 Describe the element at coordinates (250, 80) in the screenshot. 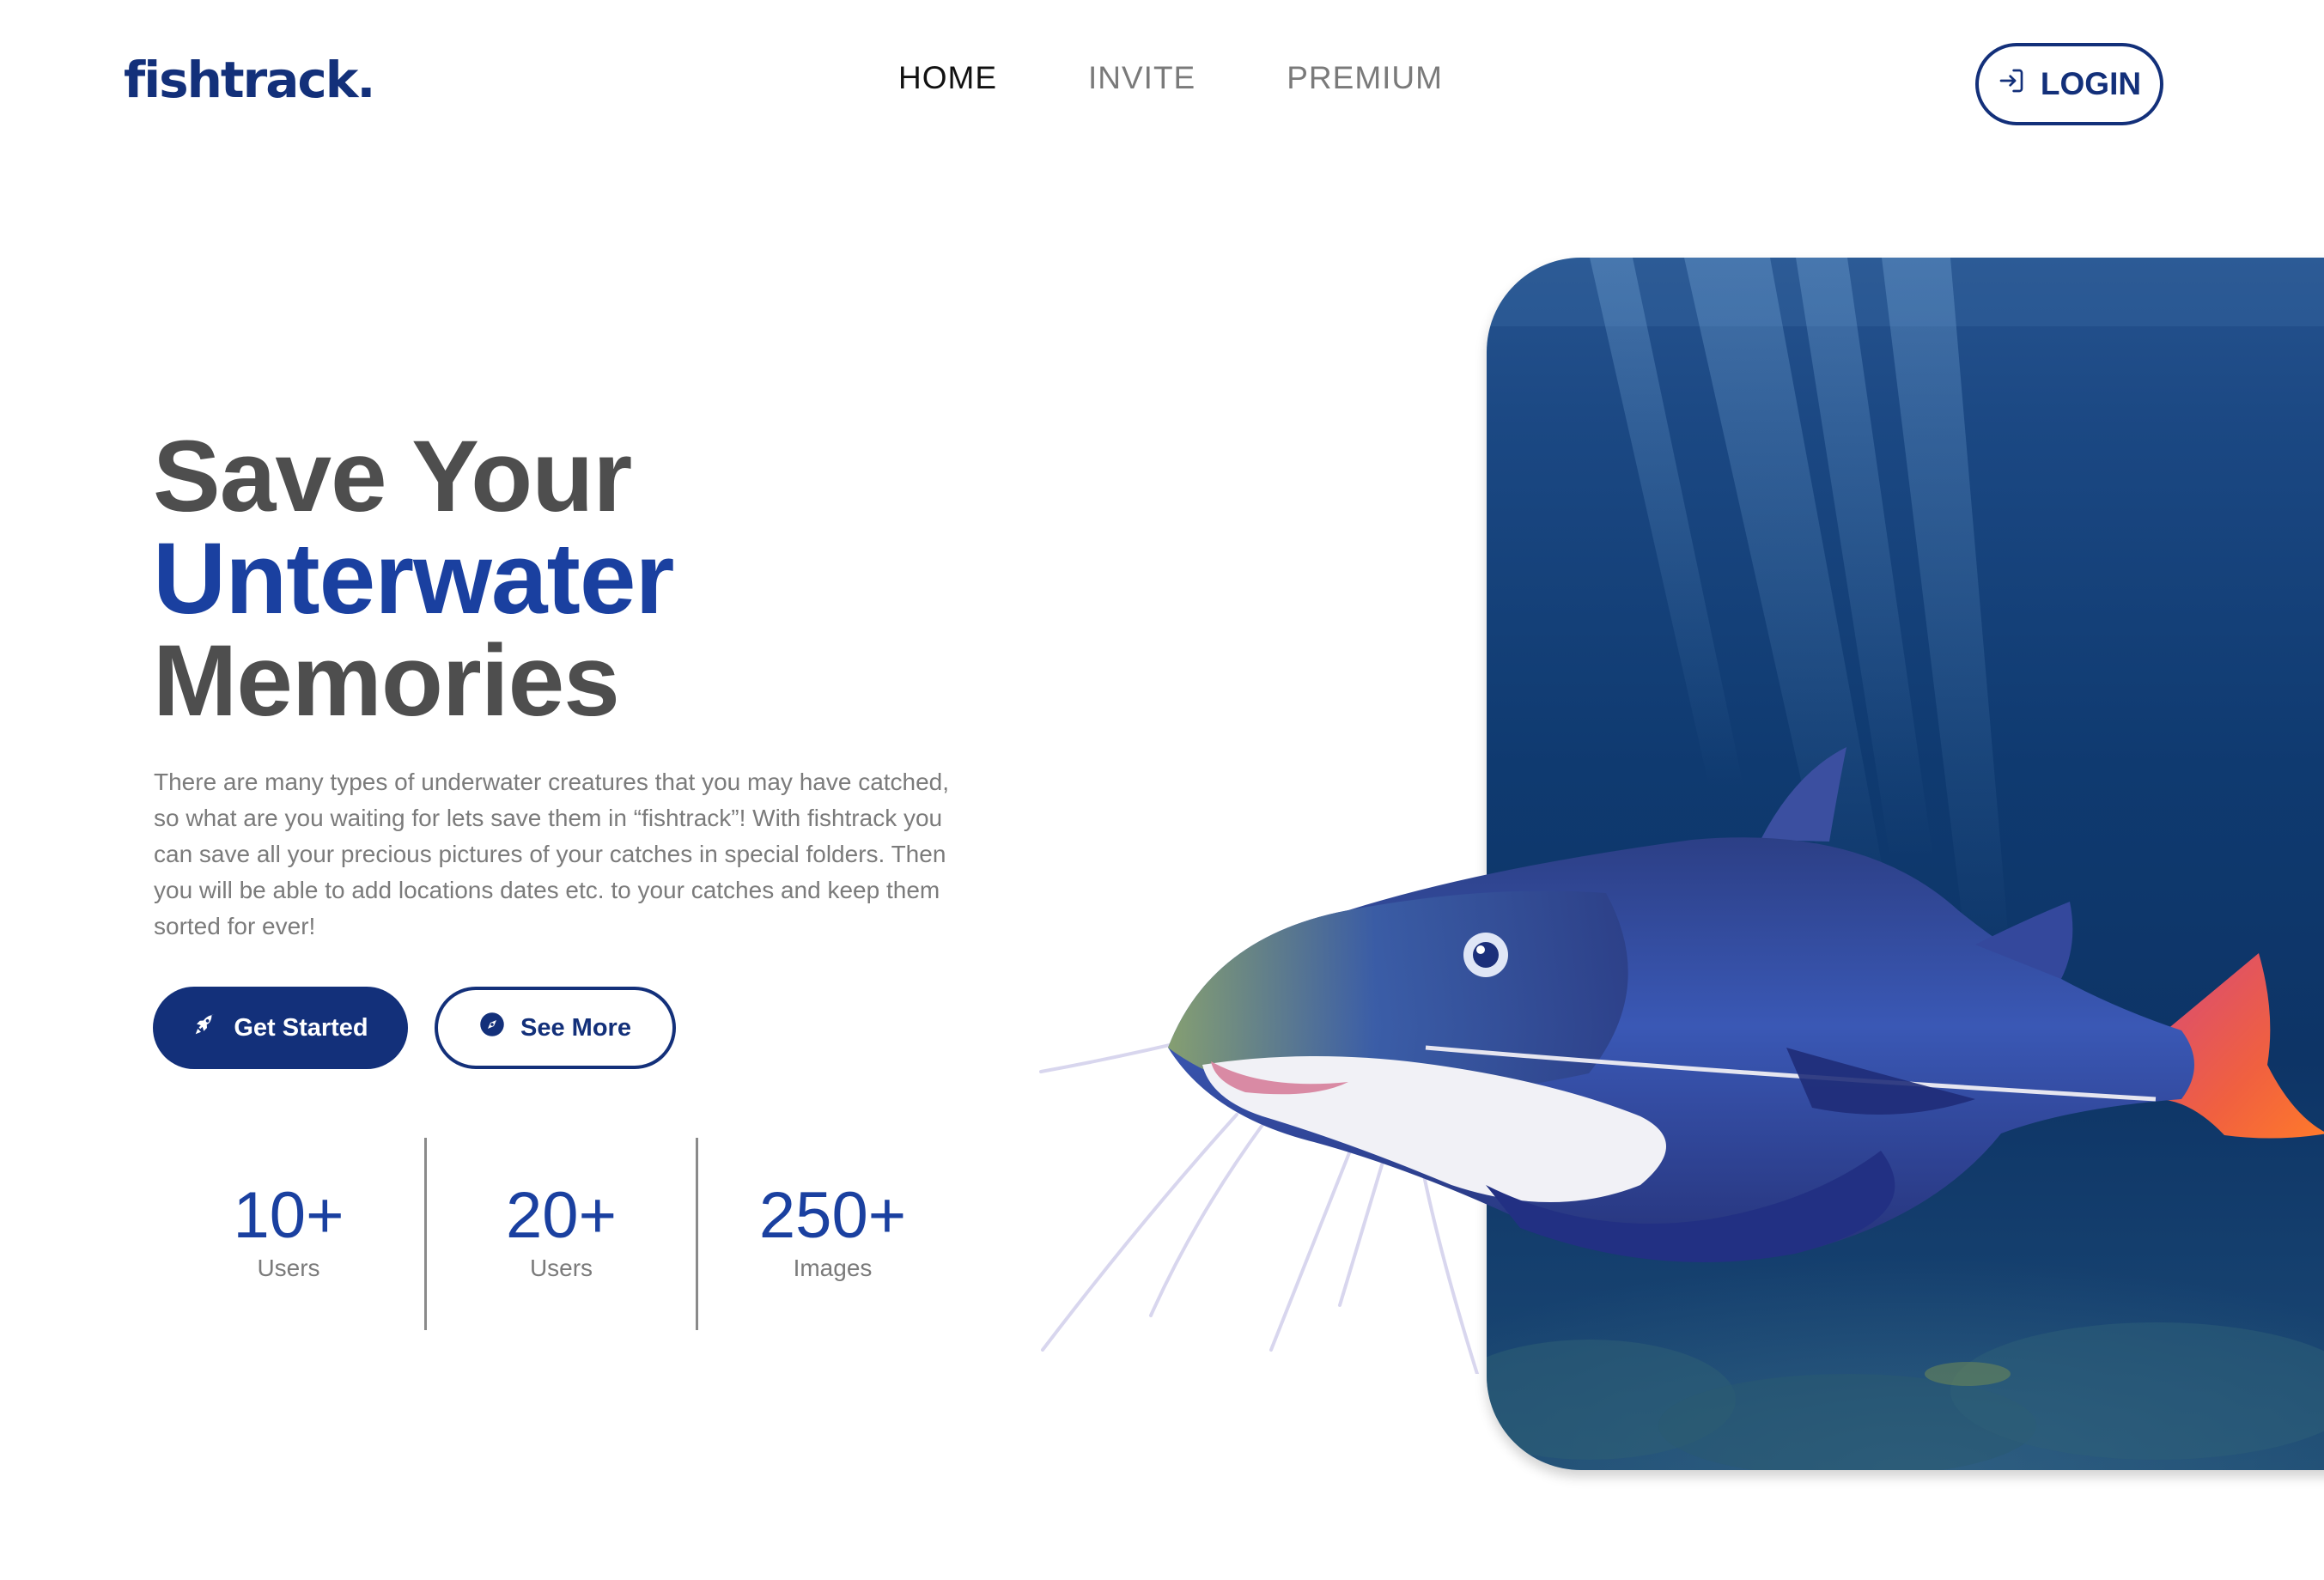

I see `logo: fishtrack.` at that location.